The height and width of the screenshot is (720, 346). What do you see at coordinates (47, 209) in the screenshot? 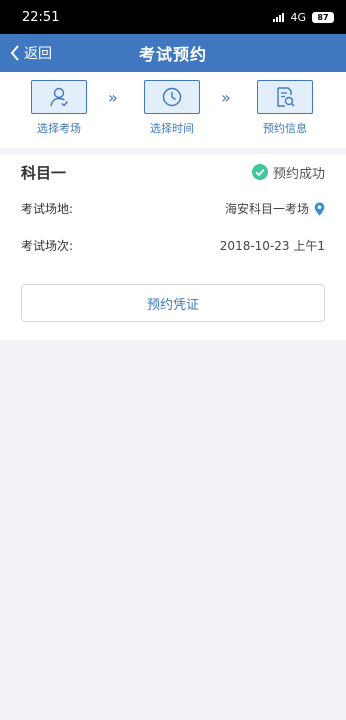
I see `venue-label: 考试场地:` at bounding box center [47, 209].